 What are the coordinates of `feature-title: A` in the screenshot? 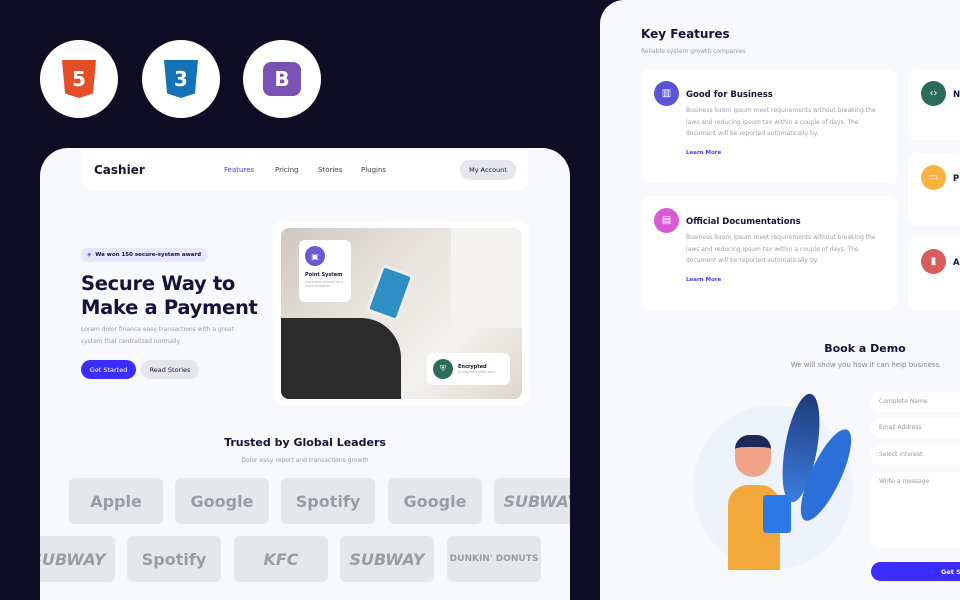 It's located at (956, 263).